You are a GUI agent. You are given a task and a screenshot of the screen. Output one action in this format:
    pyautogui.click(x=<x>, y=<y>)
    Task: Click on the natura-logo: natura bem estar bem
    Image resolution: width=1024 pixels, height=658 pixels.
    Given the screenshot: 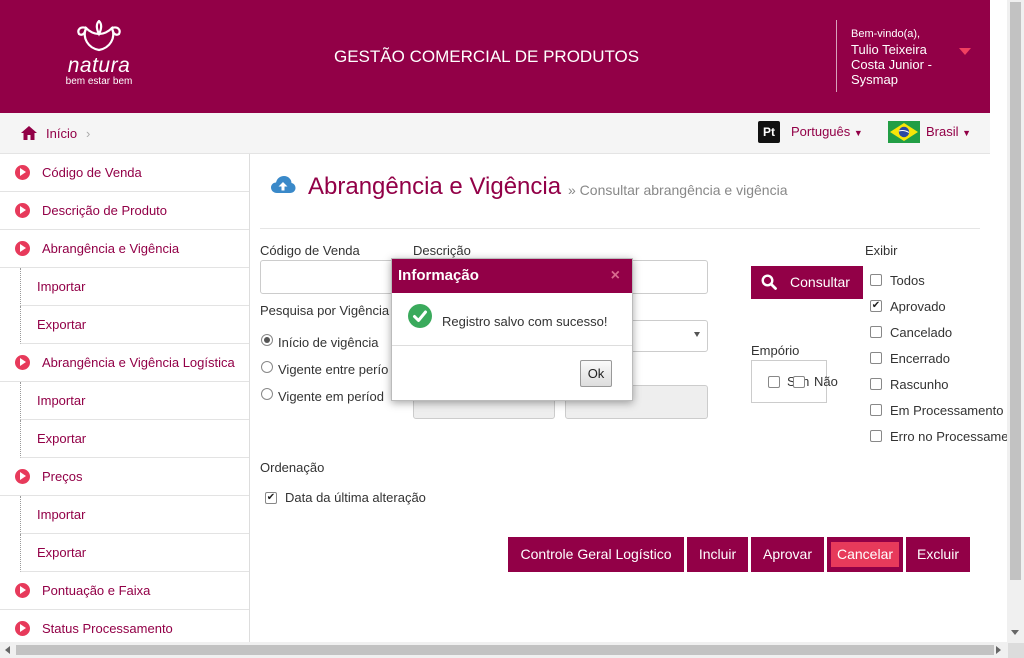 What is the action you would take?
    pyautogui.click(x=99, y=57)
    